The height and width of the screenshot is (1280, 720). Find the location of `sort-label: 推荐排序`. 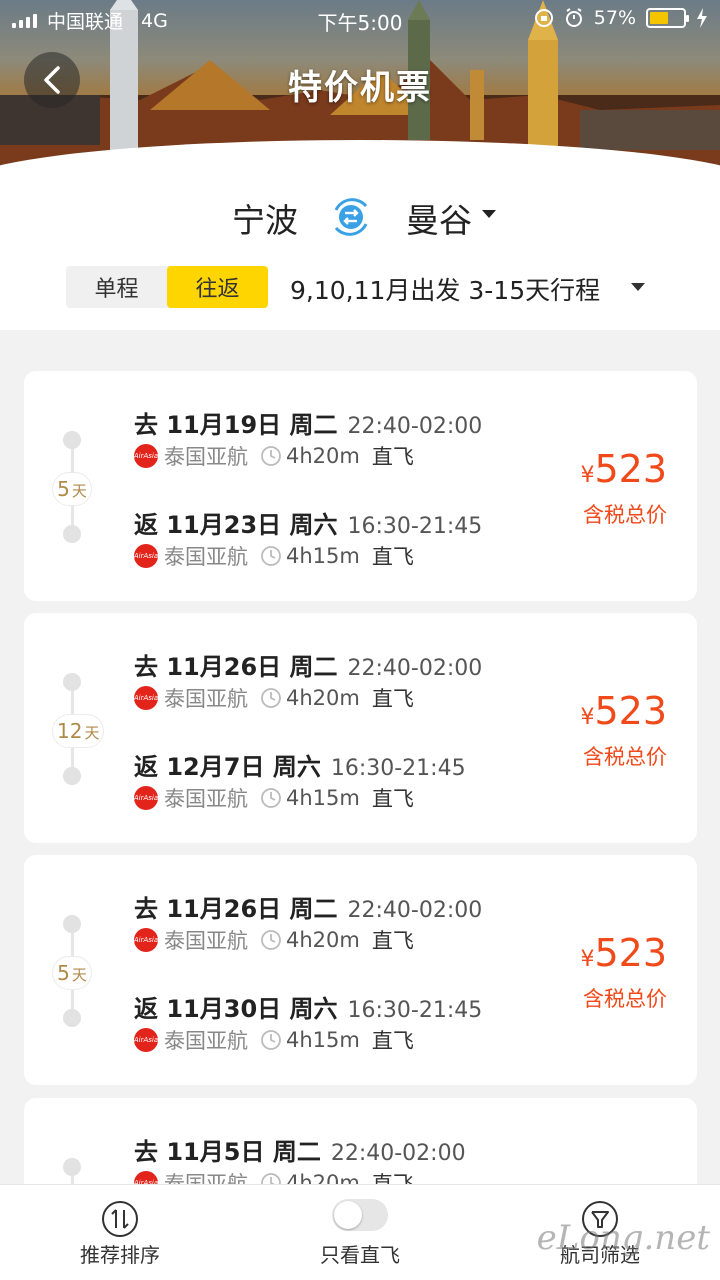

sort-label: 推荐排序 is located at coordinates (120, 1255).